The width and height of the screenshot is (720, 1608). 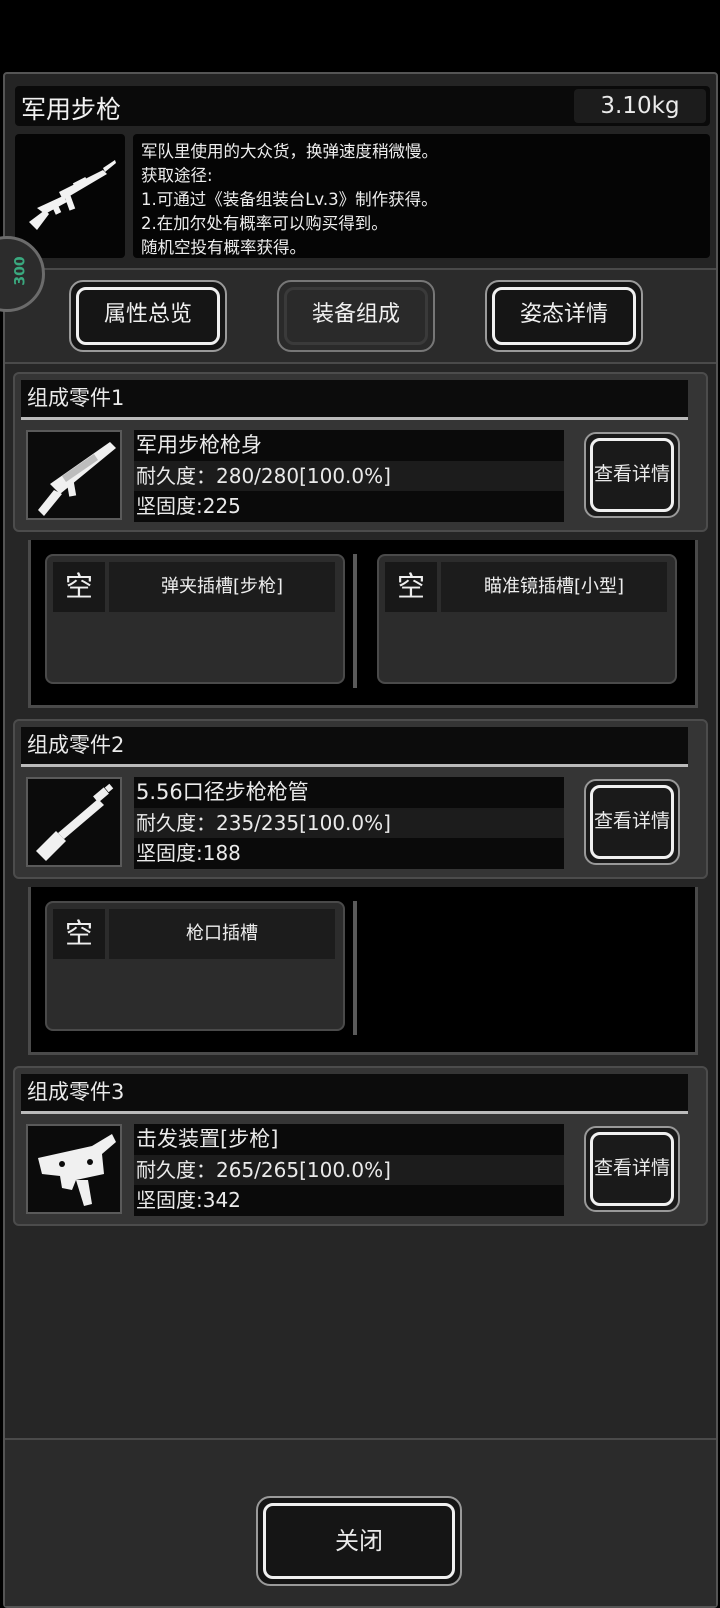 What do you see at coordinates (360, 36) in the screenshot?
I see `status-bar-area` at bounding box center [360, 36].